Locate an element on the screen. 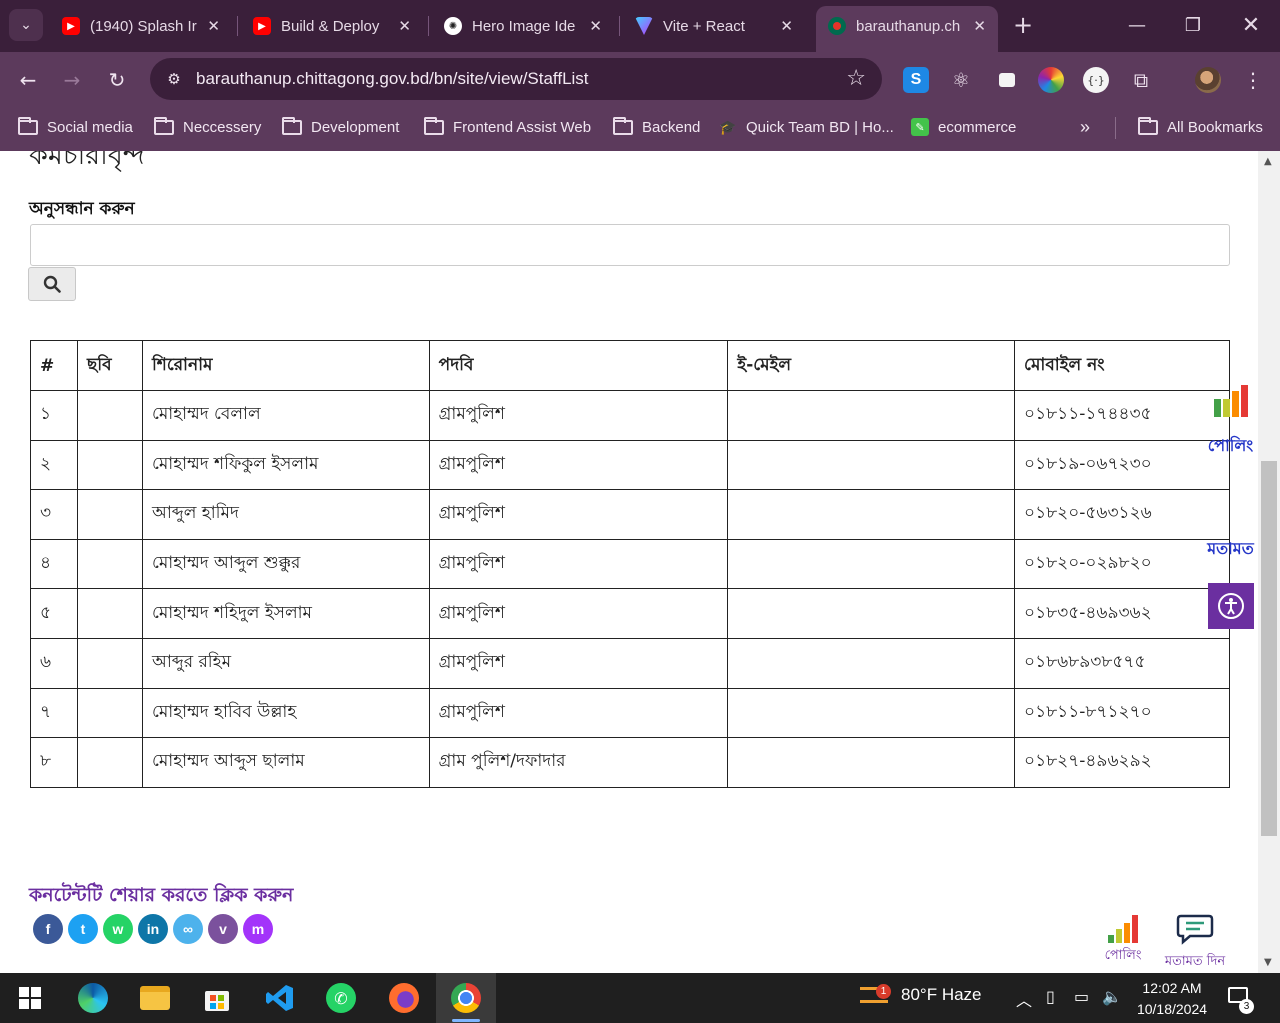 Image resolution: width=1280 pixels, height=1023 pixels. cell-name: মোহাম্মদ শহিদুল ইসলাম is located at coordinates (285, 613).